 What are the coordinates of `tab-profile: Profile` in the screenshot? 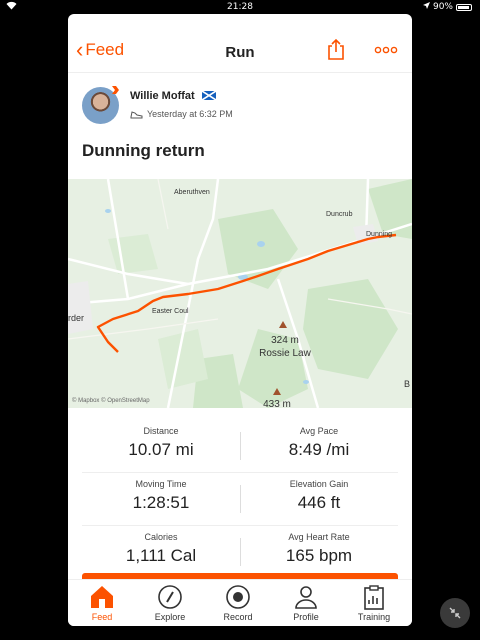 It's located at (306, 603).